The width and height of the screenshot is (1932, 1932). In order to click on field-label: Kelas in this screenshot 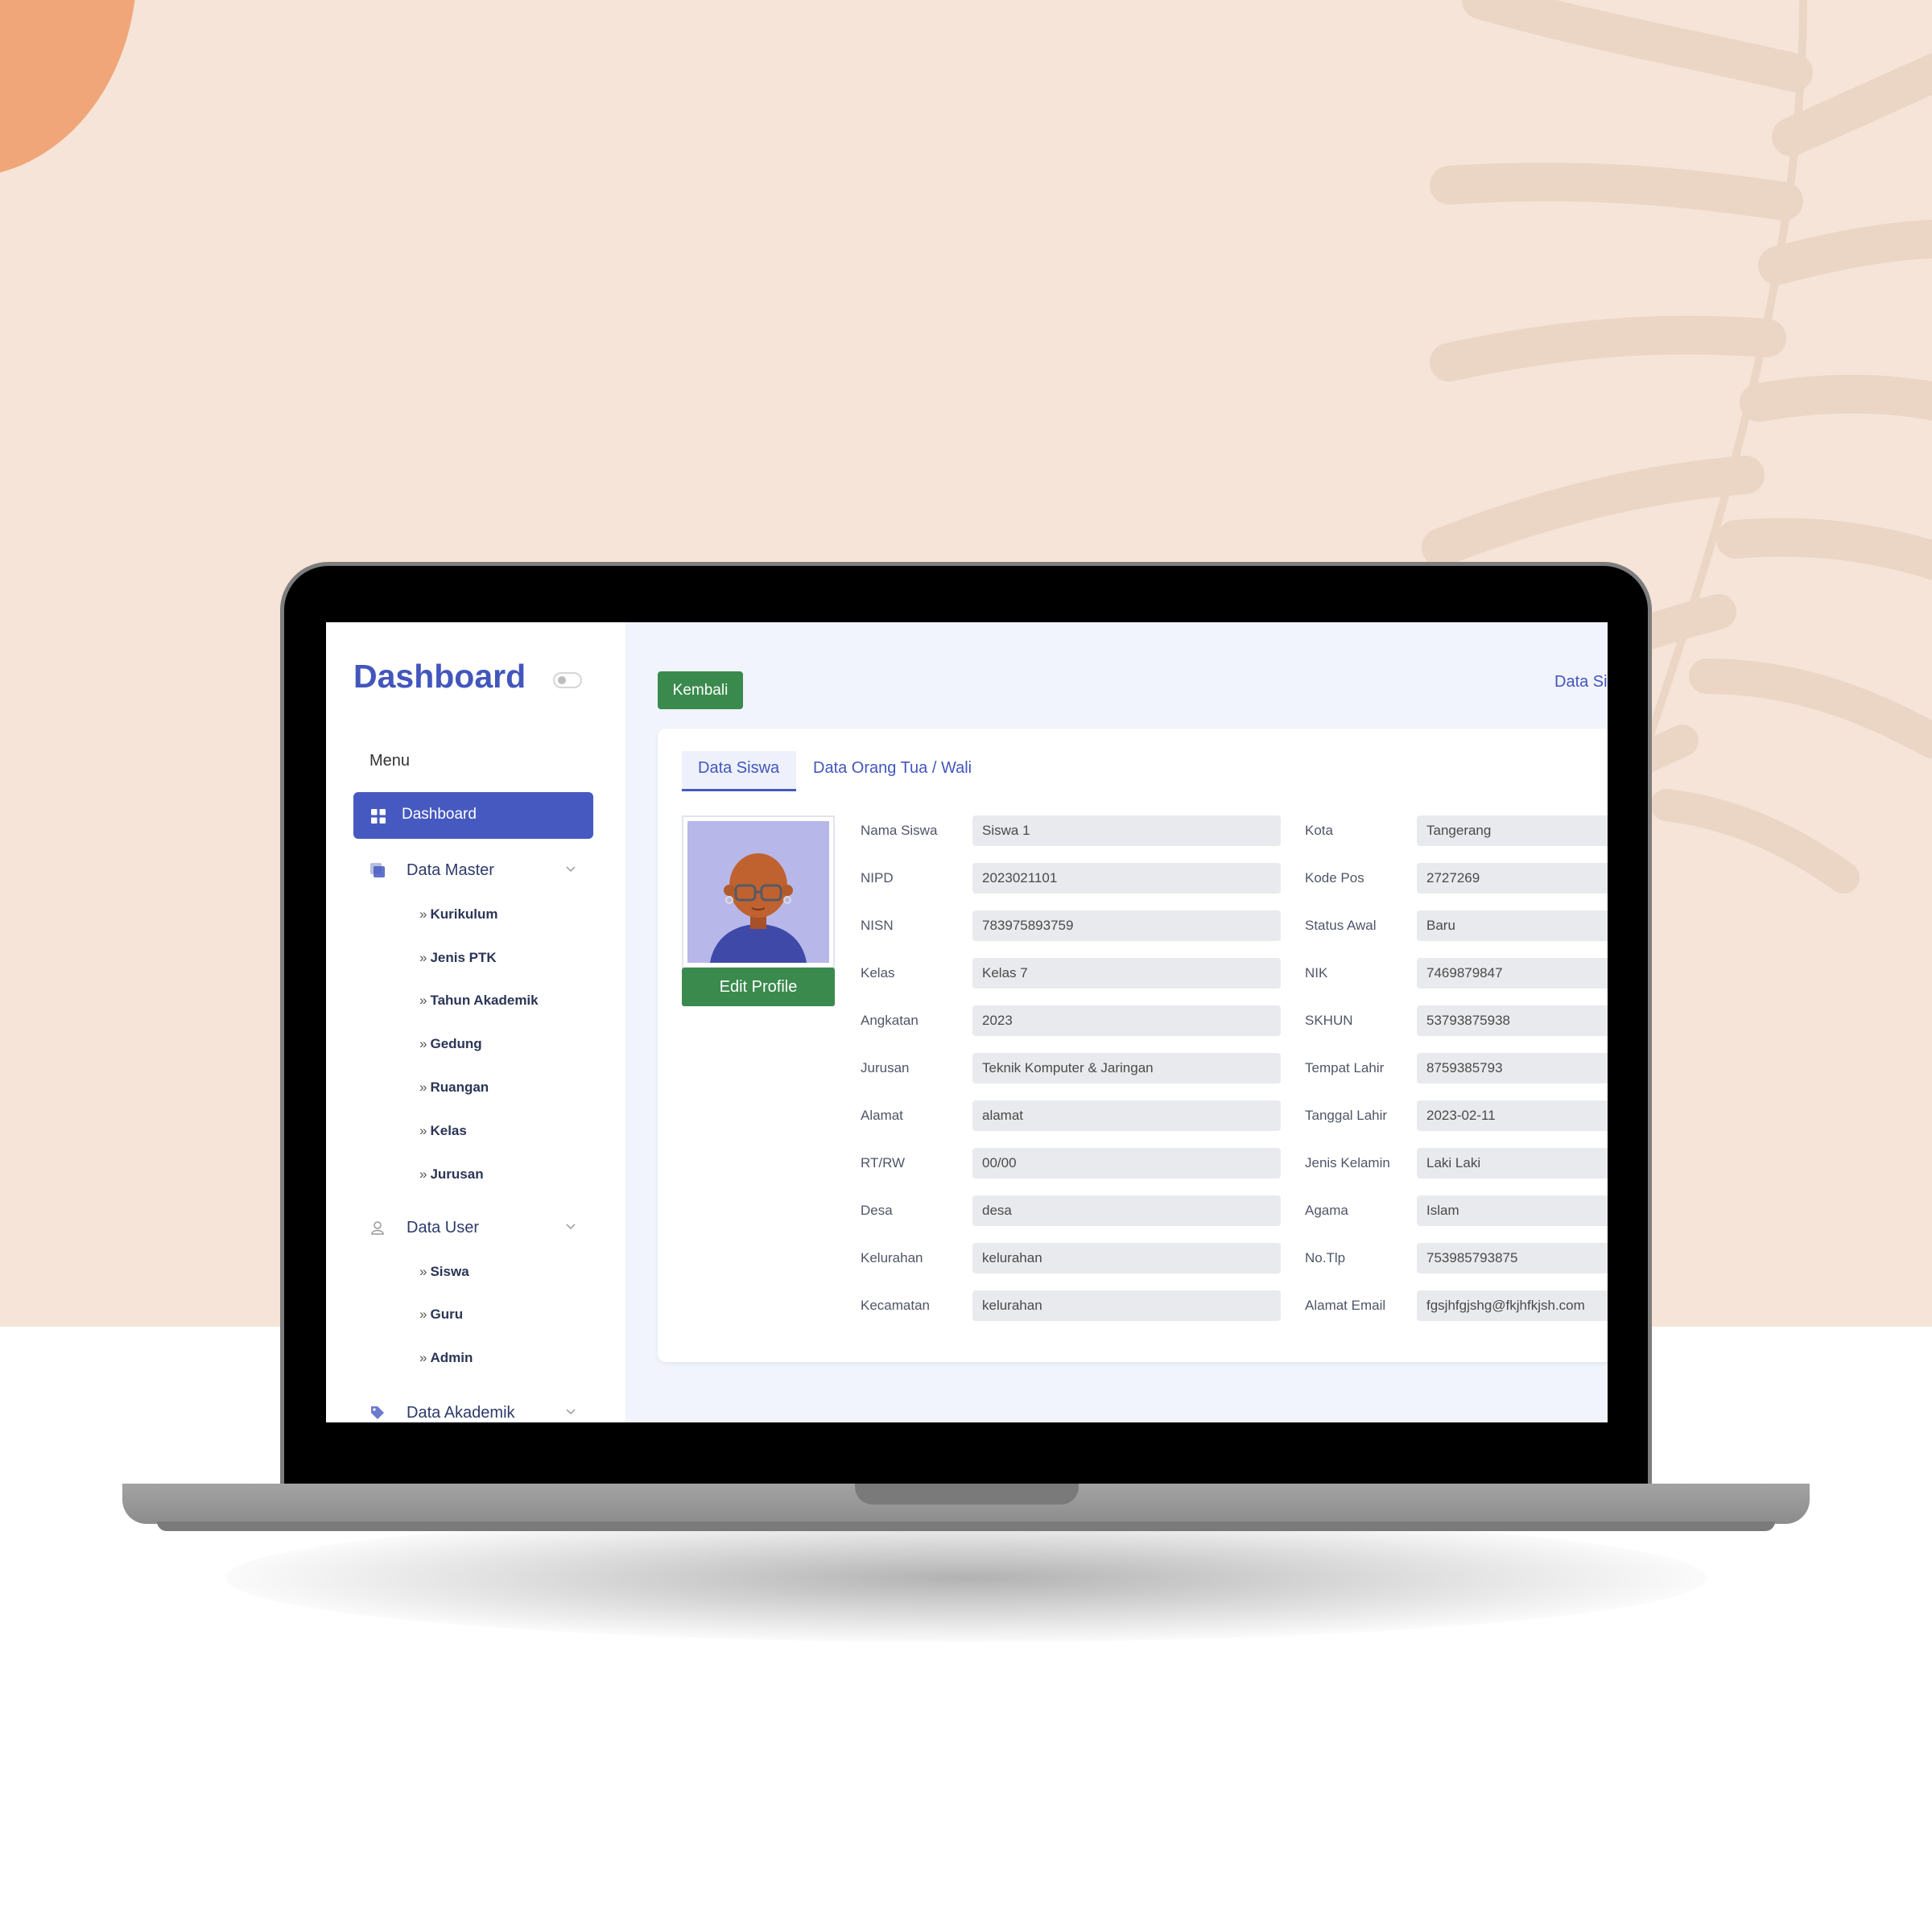, I will do `click(878, 972)`.